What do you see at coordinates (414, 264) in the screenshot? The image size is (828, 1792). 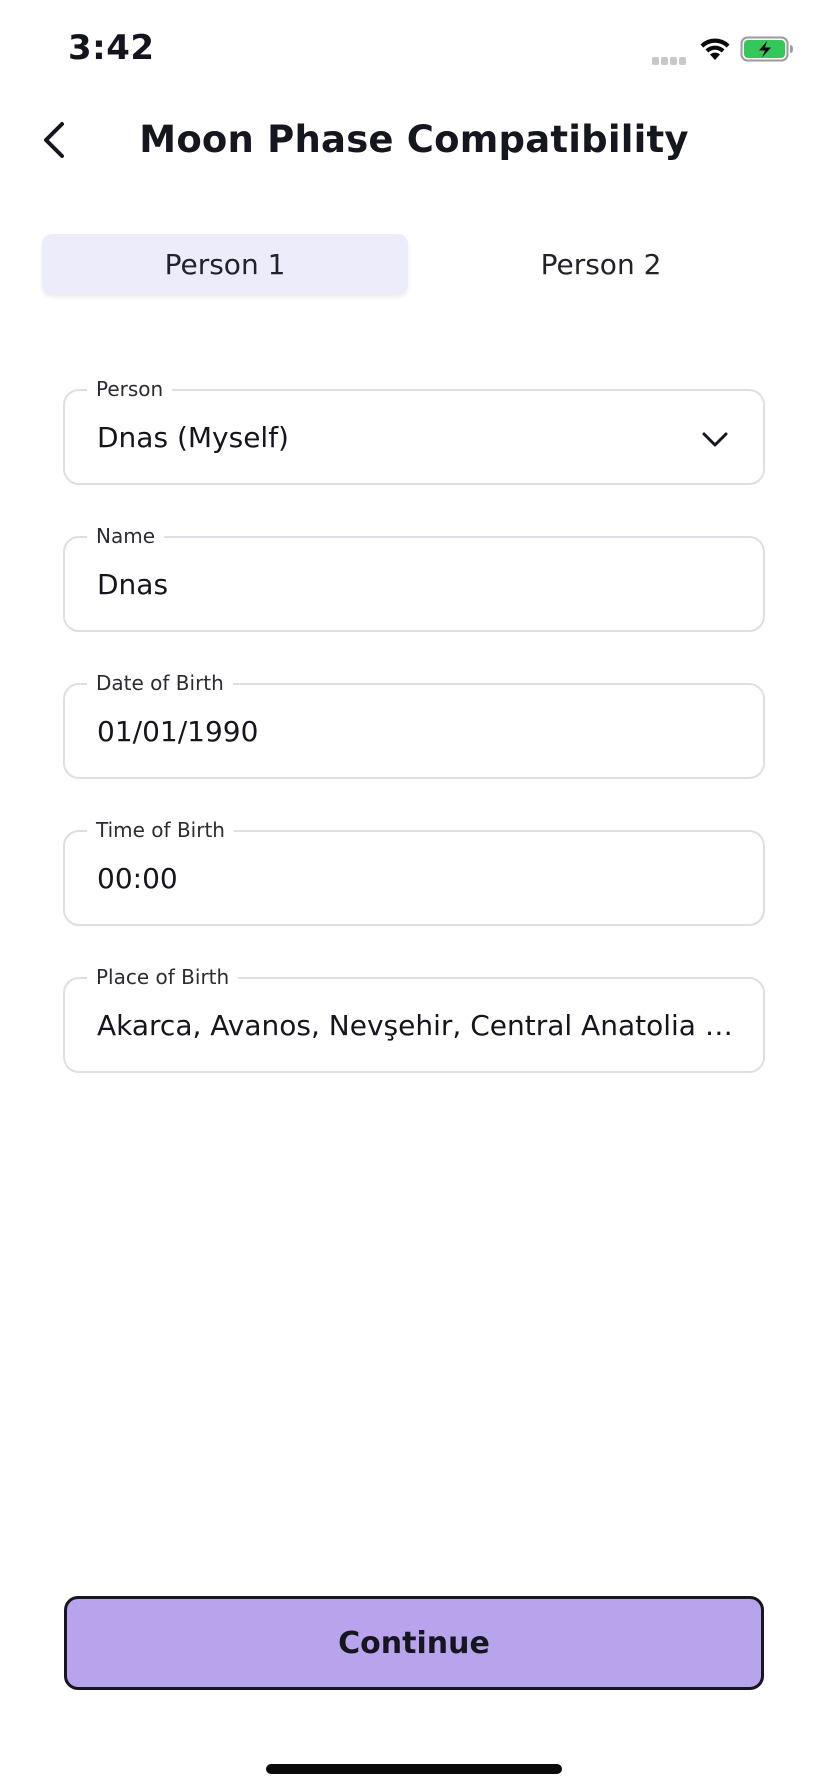 I see `person-tabs: Person 1 Person 2` at bounding box center [414, 264].